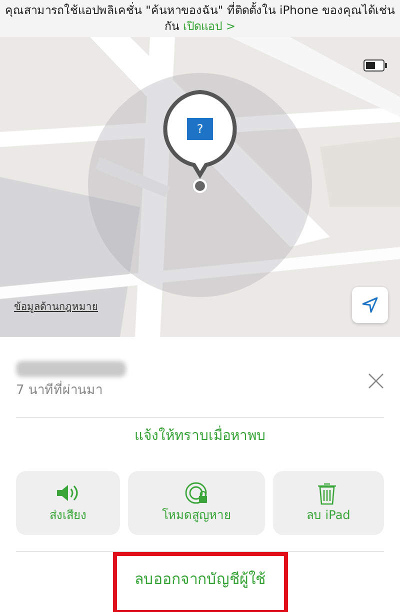 Image resolution: width=400 pixels, height=612 pixels. Describe the element at coordinates (71, 390) in the screenshot. I see `time-text: 7 นาทีที่ผ่านมา` at that location.